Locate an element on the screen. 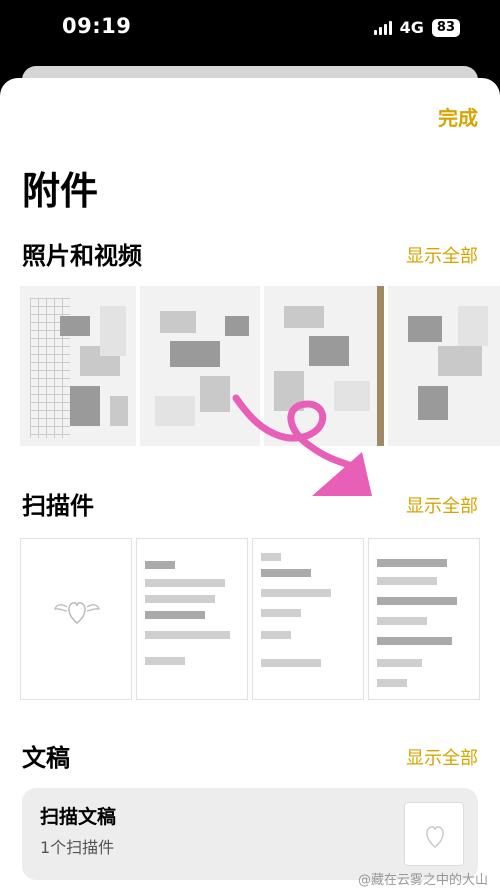 This screenshot has height=896, width=500. cellular-signal-icon is located at coordinates (382, 27).